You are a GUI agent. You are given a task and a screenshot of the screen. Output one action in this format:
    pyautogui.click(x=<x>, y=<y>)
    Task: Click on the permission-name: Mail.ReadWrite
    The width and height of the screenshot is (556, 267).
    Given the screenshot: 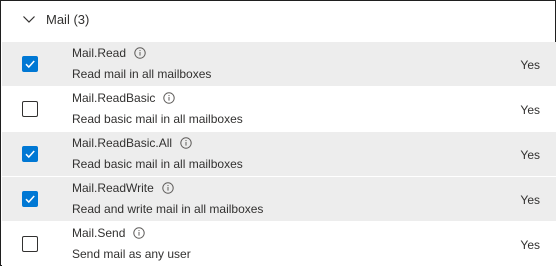 What is the action you would take?
    pyautogui.click(x=113, y=188)
    